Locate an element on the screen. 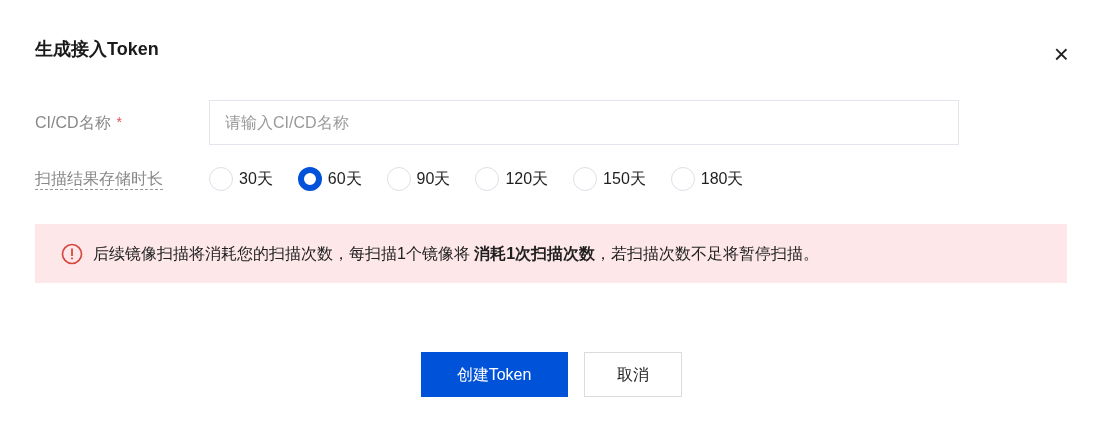 Image resolution: width=1102 pixels, height=441 pixels. field-label: CI/CD名称 is located at coordinates (73, 122).